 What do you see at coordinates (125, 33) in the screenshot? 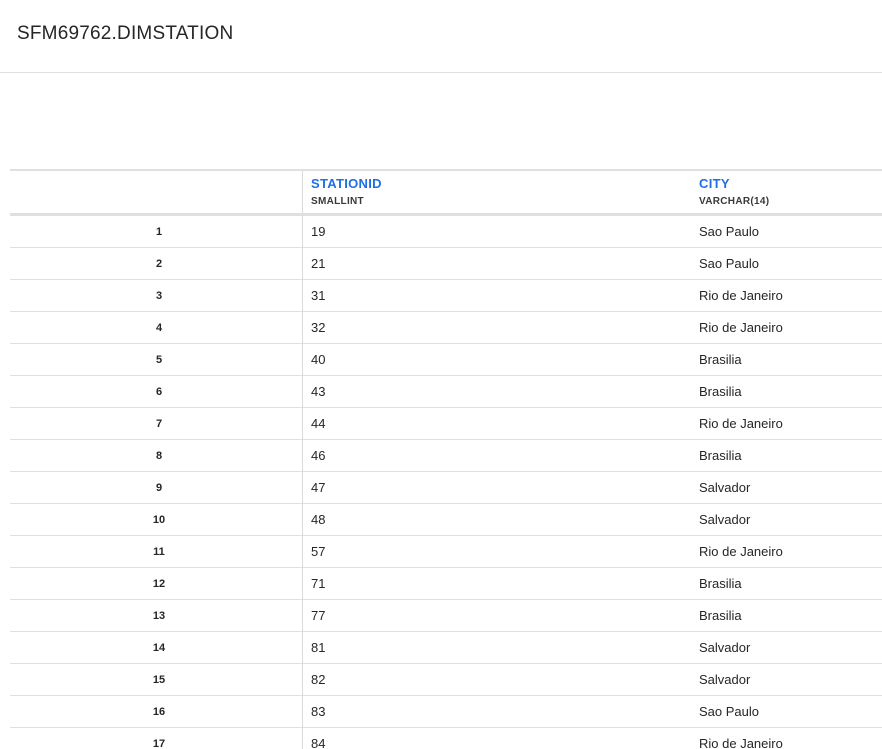
I see `page-title: SFM69762.DIMSTATION` at bounding box center [125, 33].